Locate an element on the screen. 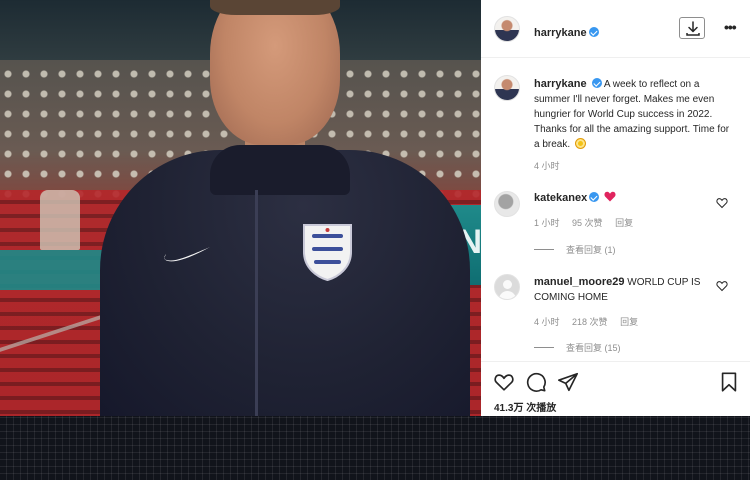 This screenshot has height=480, width=750. author-block: harrykane is located at coordinates (566, 32).